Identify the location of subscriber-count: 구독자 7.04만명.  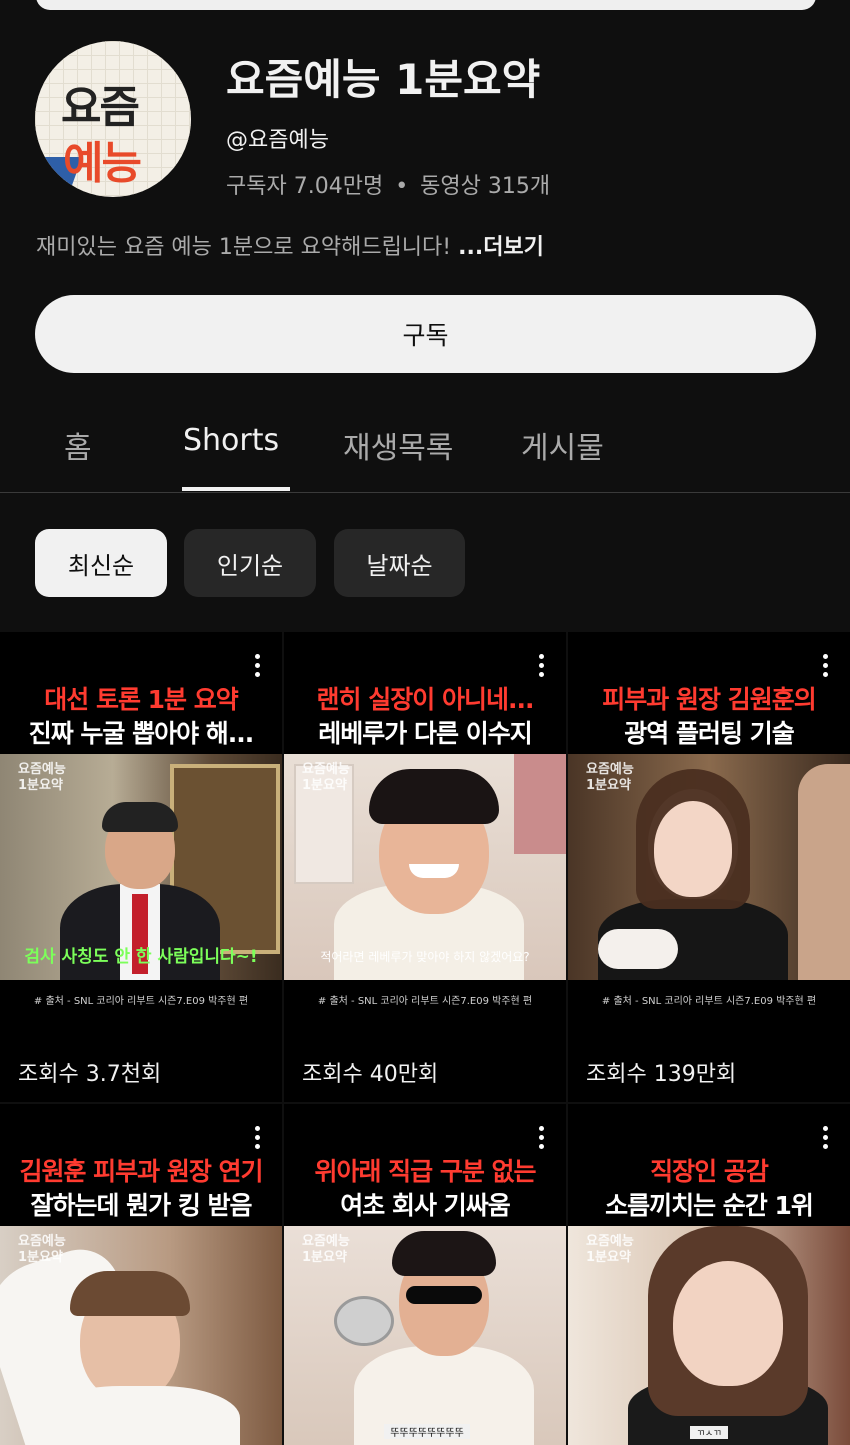
(305, 186).